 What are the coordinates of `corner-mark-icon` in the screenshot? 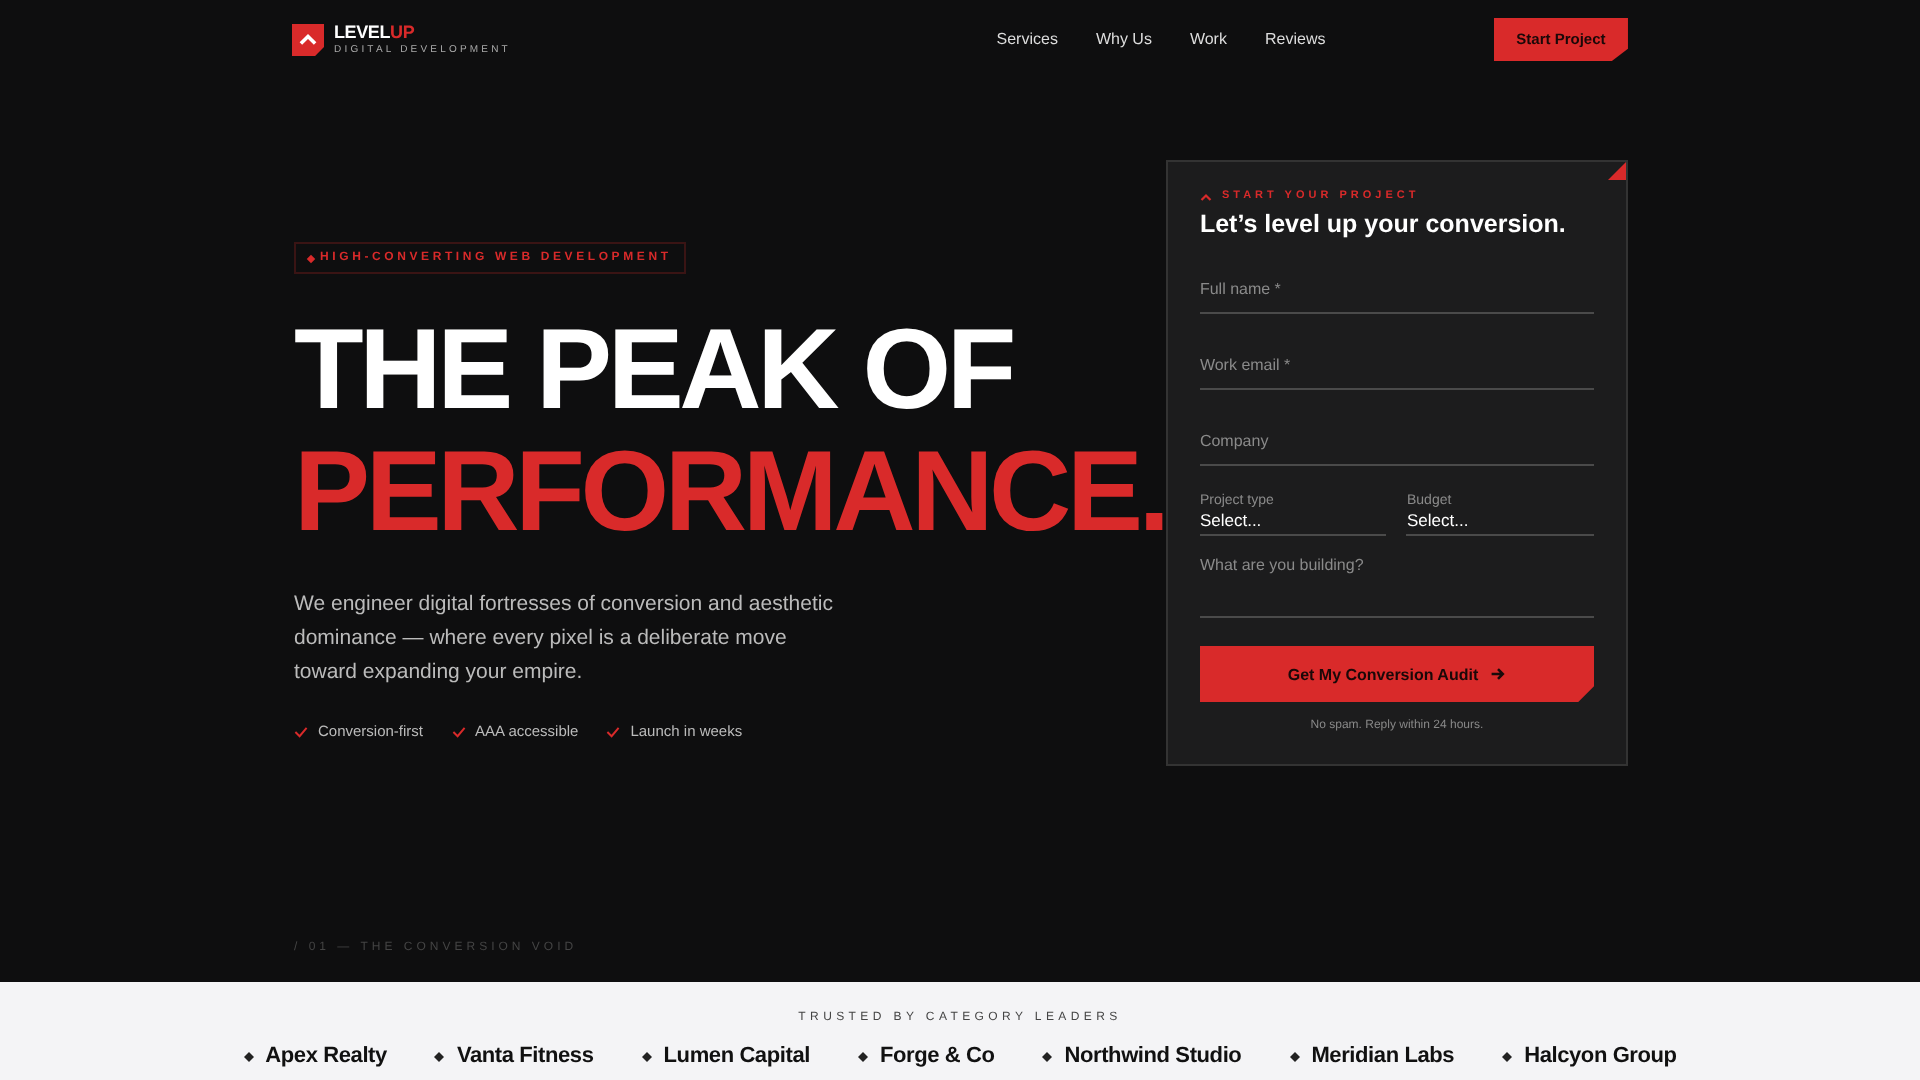 It's located at (1617, 171).